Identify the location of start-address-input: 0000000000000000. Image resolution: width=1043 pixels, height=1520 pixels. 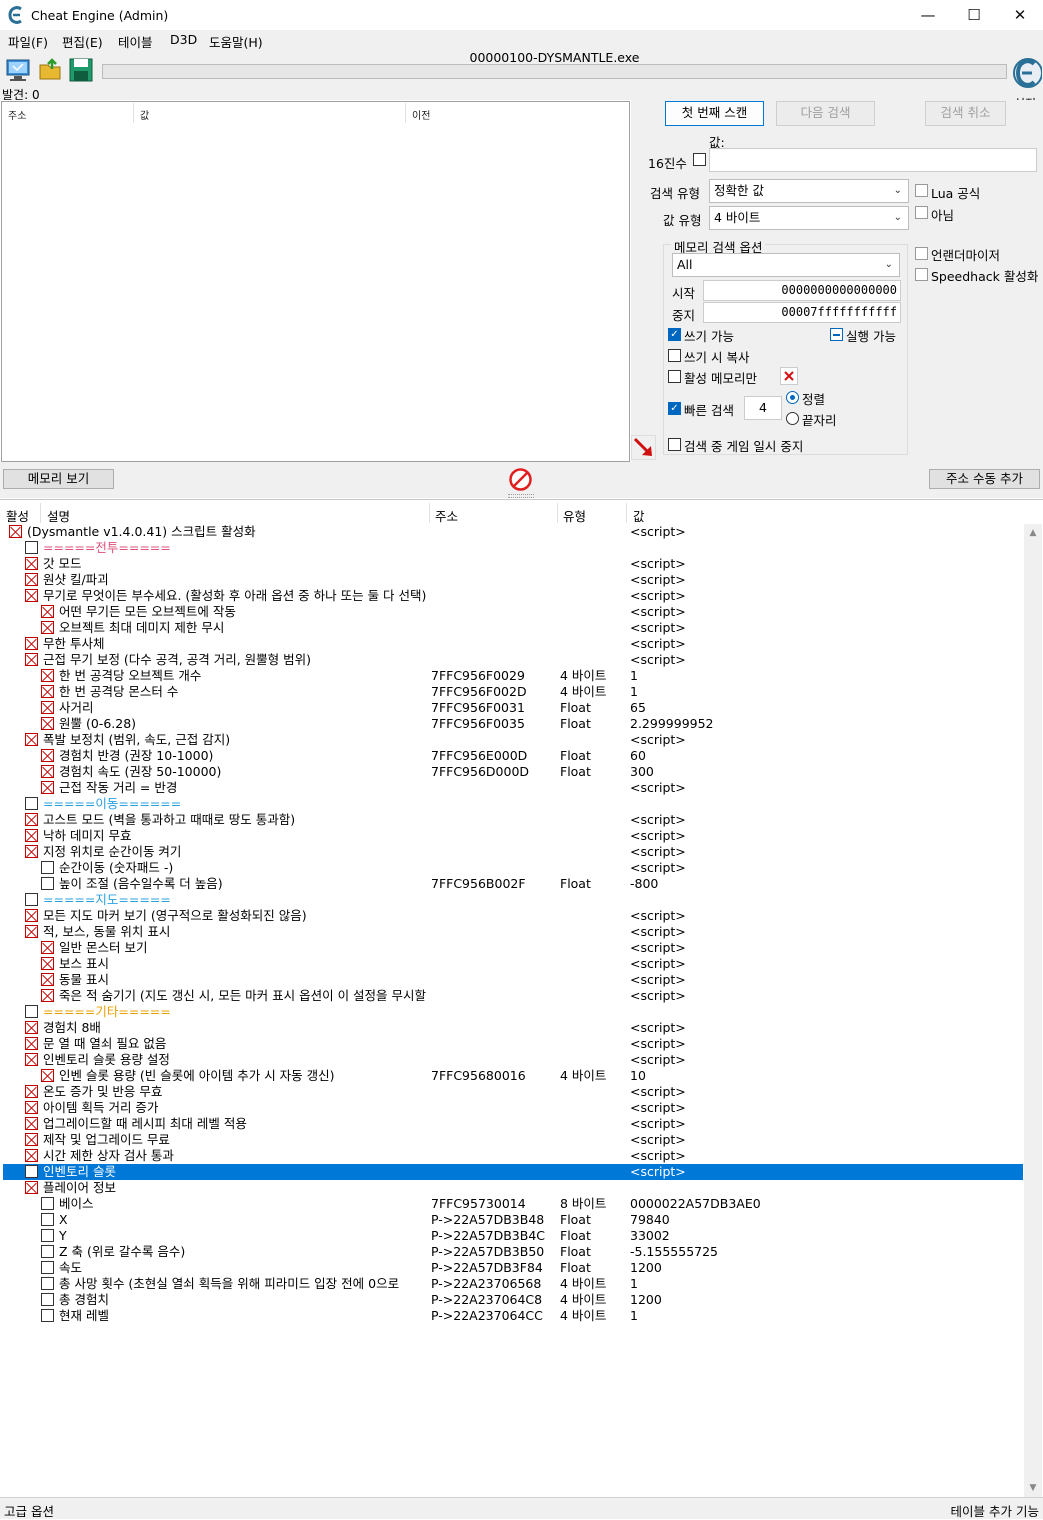
(802, 290).